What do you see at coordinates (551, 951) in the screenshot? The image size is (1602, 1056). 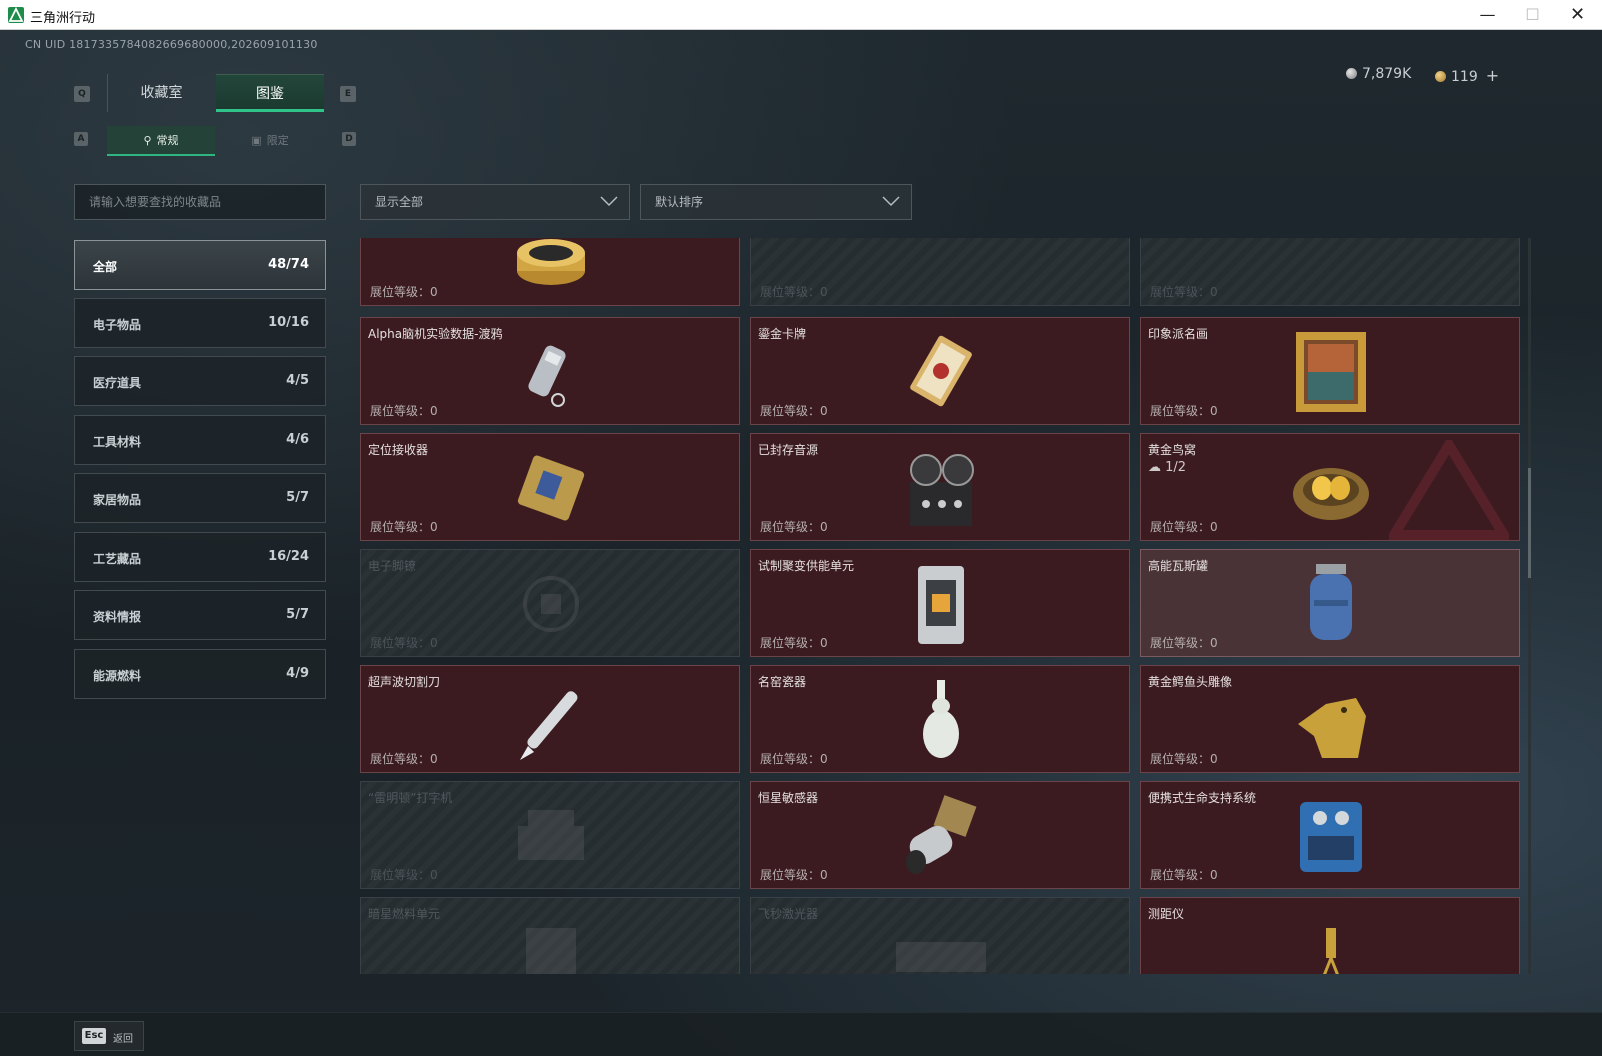 I see `fuel-unit-icon` at bounding box center [551, 951].